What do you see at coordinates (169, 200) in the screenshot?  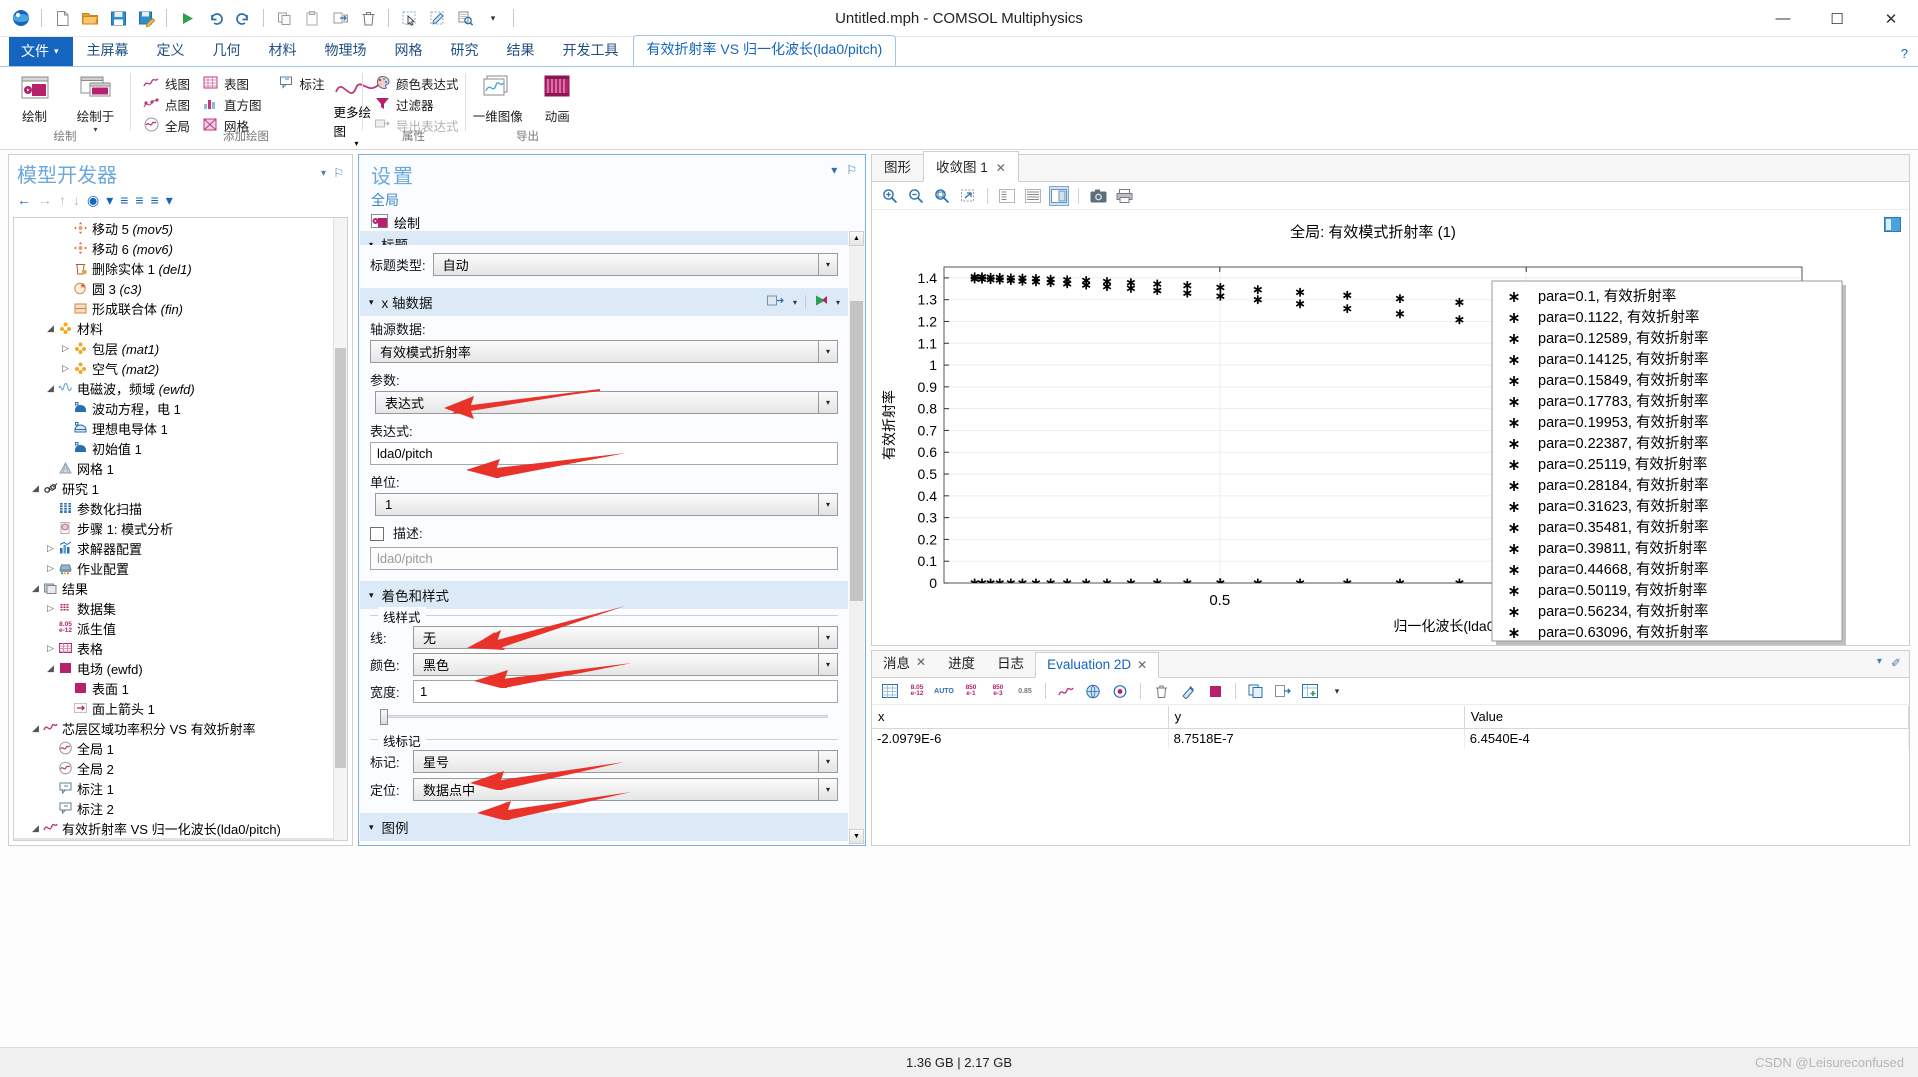 I see `list-caret: ▾` at bounding box center [169, 200].